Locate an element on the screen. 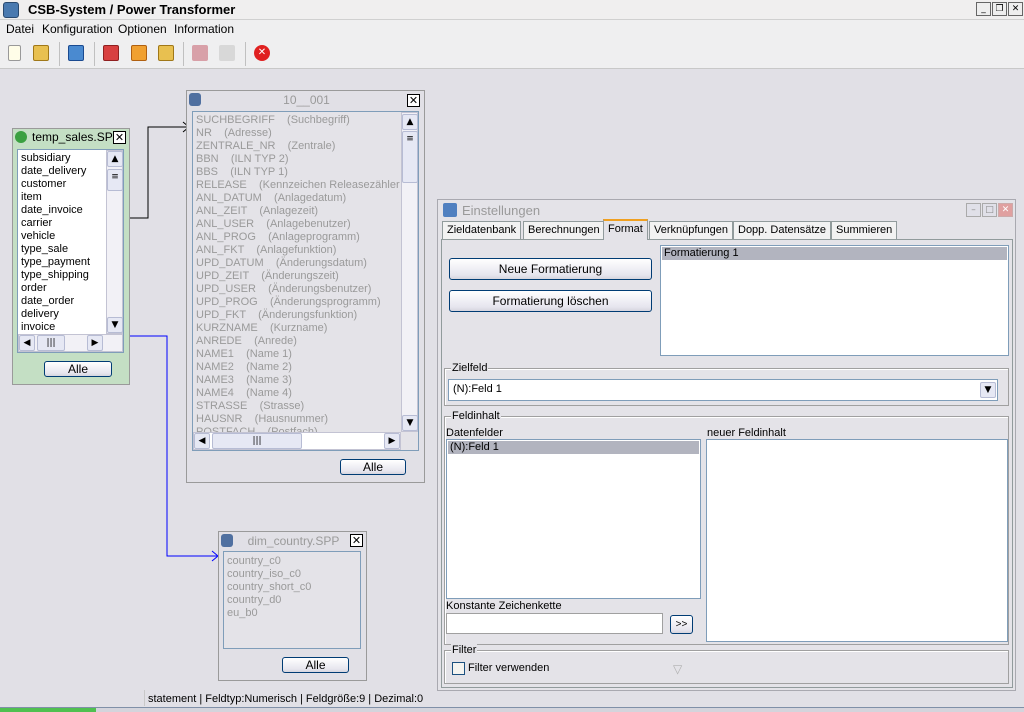 The width and height of the screenshot is (1024, 712). filter-group-label: Filter is located at coordinates (464, 650).